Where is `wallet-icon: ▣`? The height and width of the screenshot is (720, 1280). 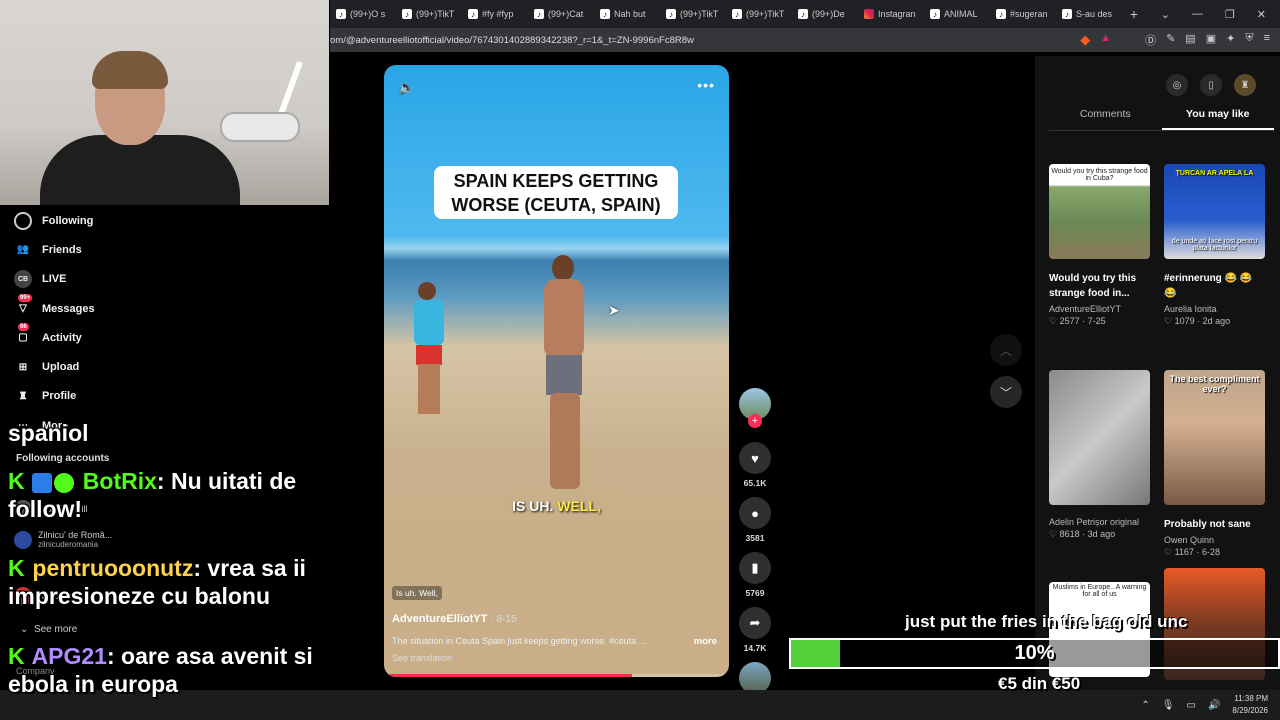 wallet-icon: ▣ is located at coordinates (1211, 40).